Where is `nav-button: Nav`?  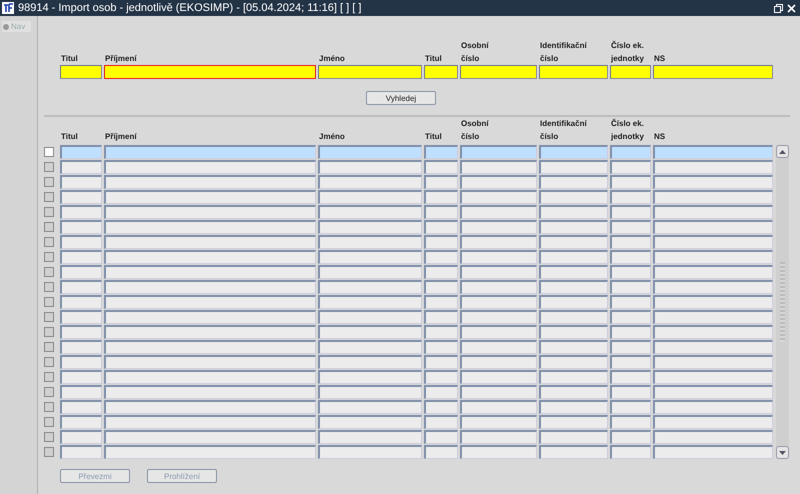 nav-button: Nav is located at coordinates (16, 26).